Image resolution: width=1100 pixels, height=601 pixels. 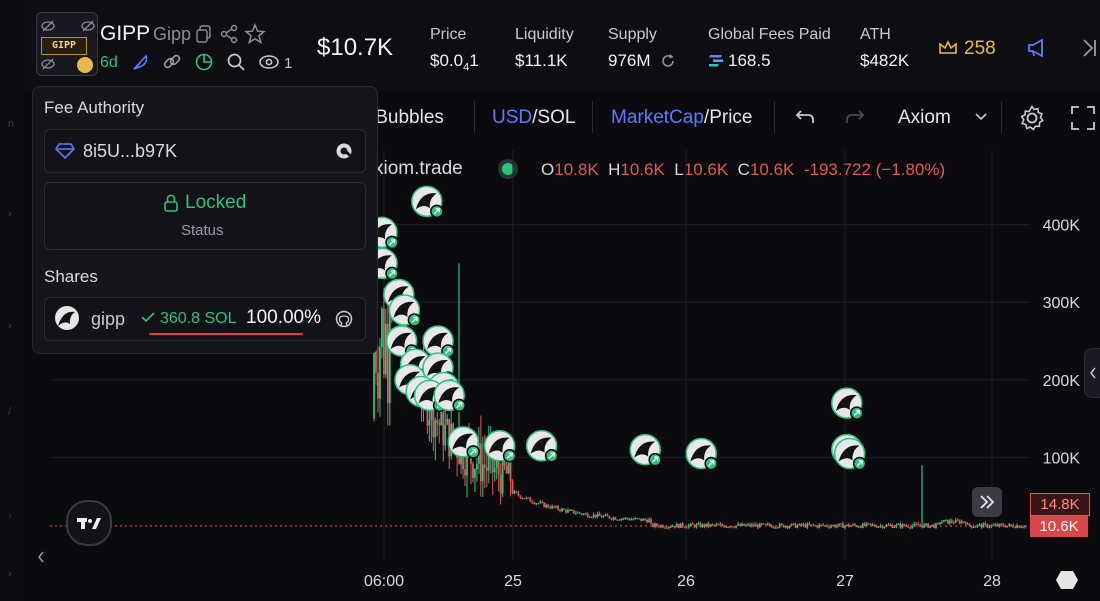 I want to click on x-tick-label: 25, so click(x=513, y=581).